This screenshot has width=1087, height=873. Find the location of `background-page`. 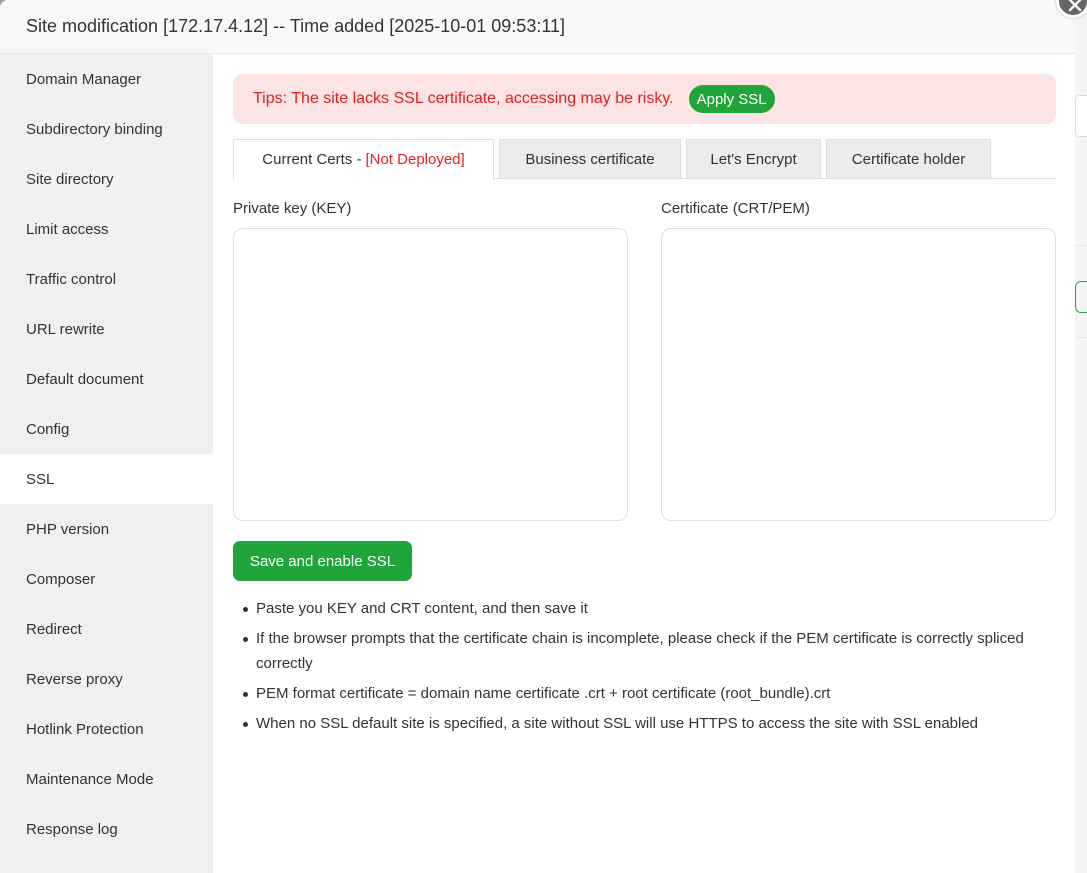

background-page is located at coordinates (1081, 436).